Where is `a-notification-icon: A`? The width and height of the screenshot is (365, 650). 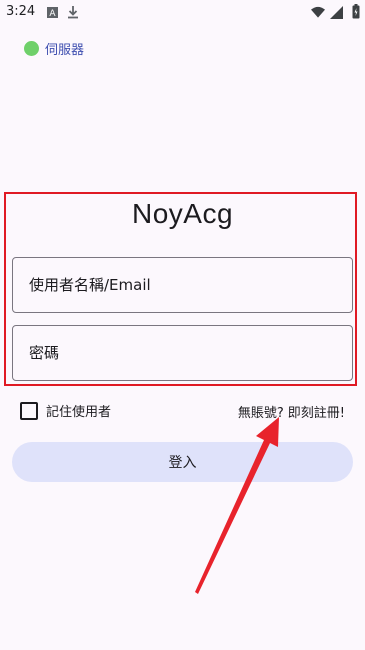
a-notification-icon: A is located at coordinates (52, 12).